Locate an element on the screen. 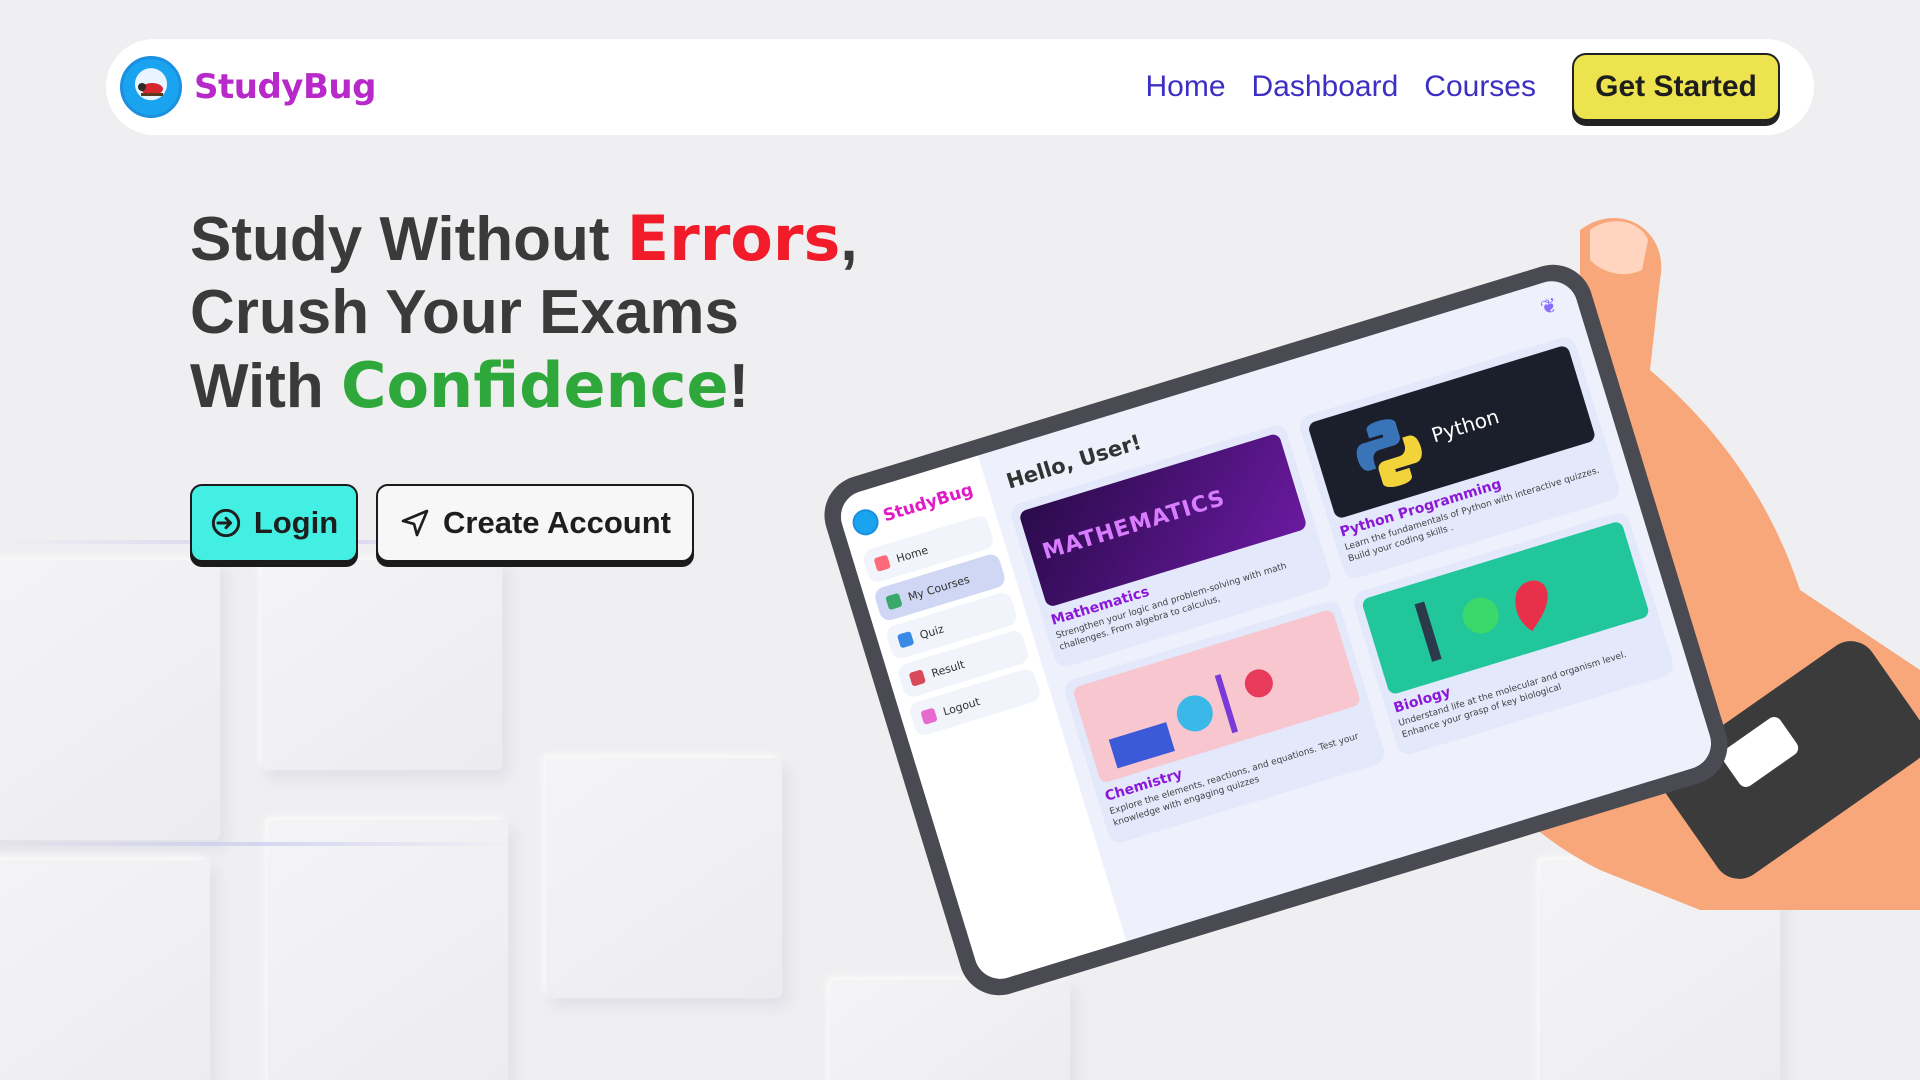 The height and width of the screenshot is (1080, 1920). bg-line is located at coordinates (260, 844).